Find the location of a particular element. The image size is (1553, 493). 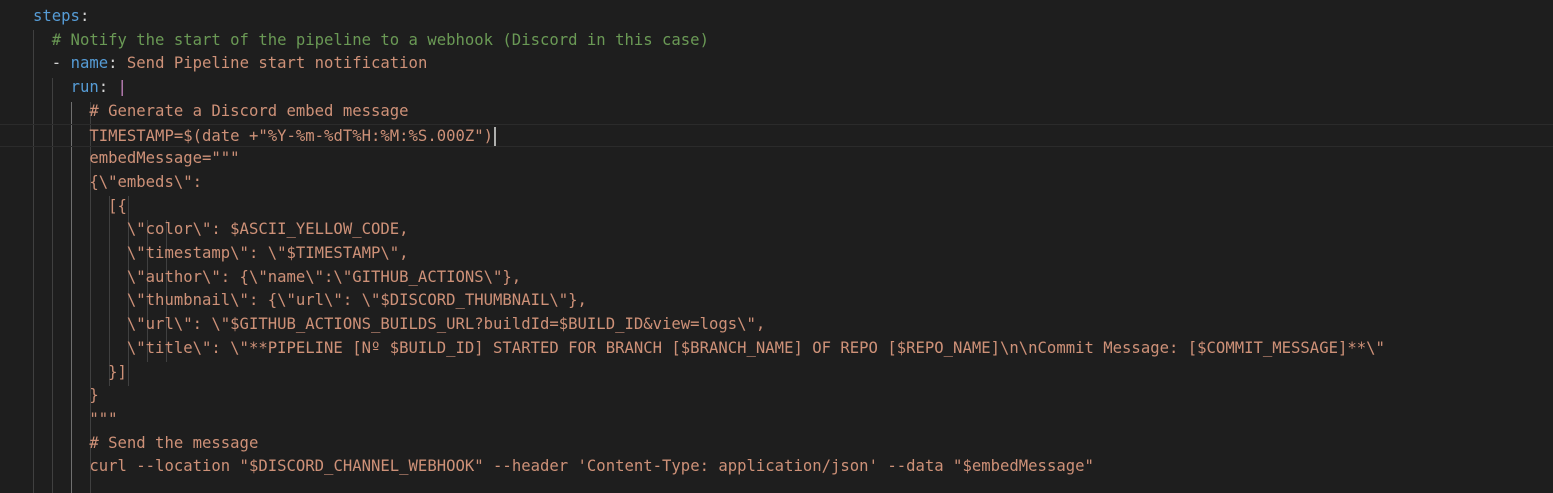

code-token: \"timestamp\": \"$TIMESTAMP\", is located at coordinates (267, 253).